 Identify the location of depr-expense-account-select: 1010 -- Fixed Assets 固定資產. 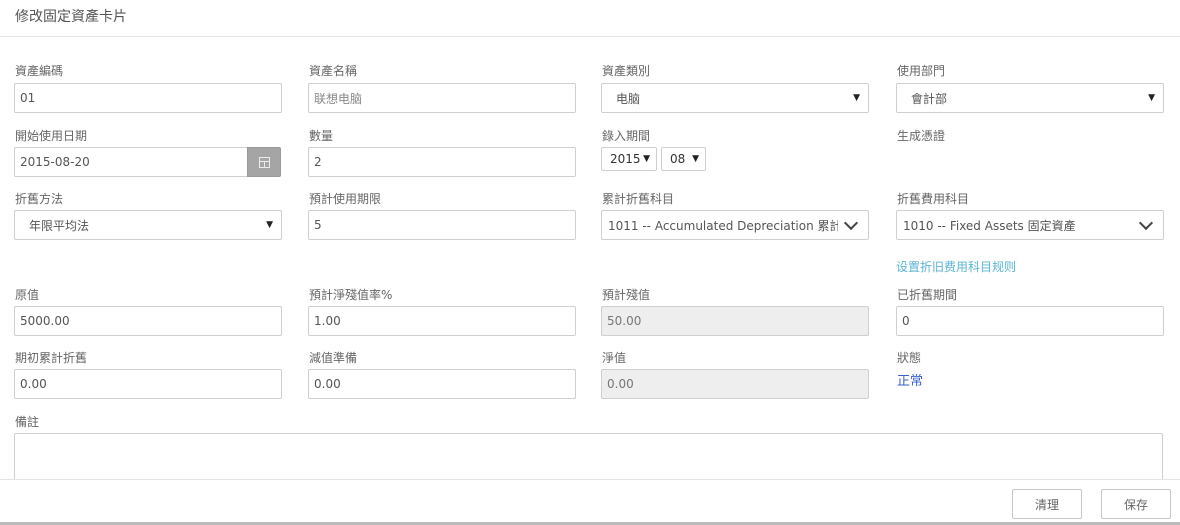
(1030, 225).